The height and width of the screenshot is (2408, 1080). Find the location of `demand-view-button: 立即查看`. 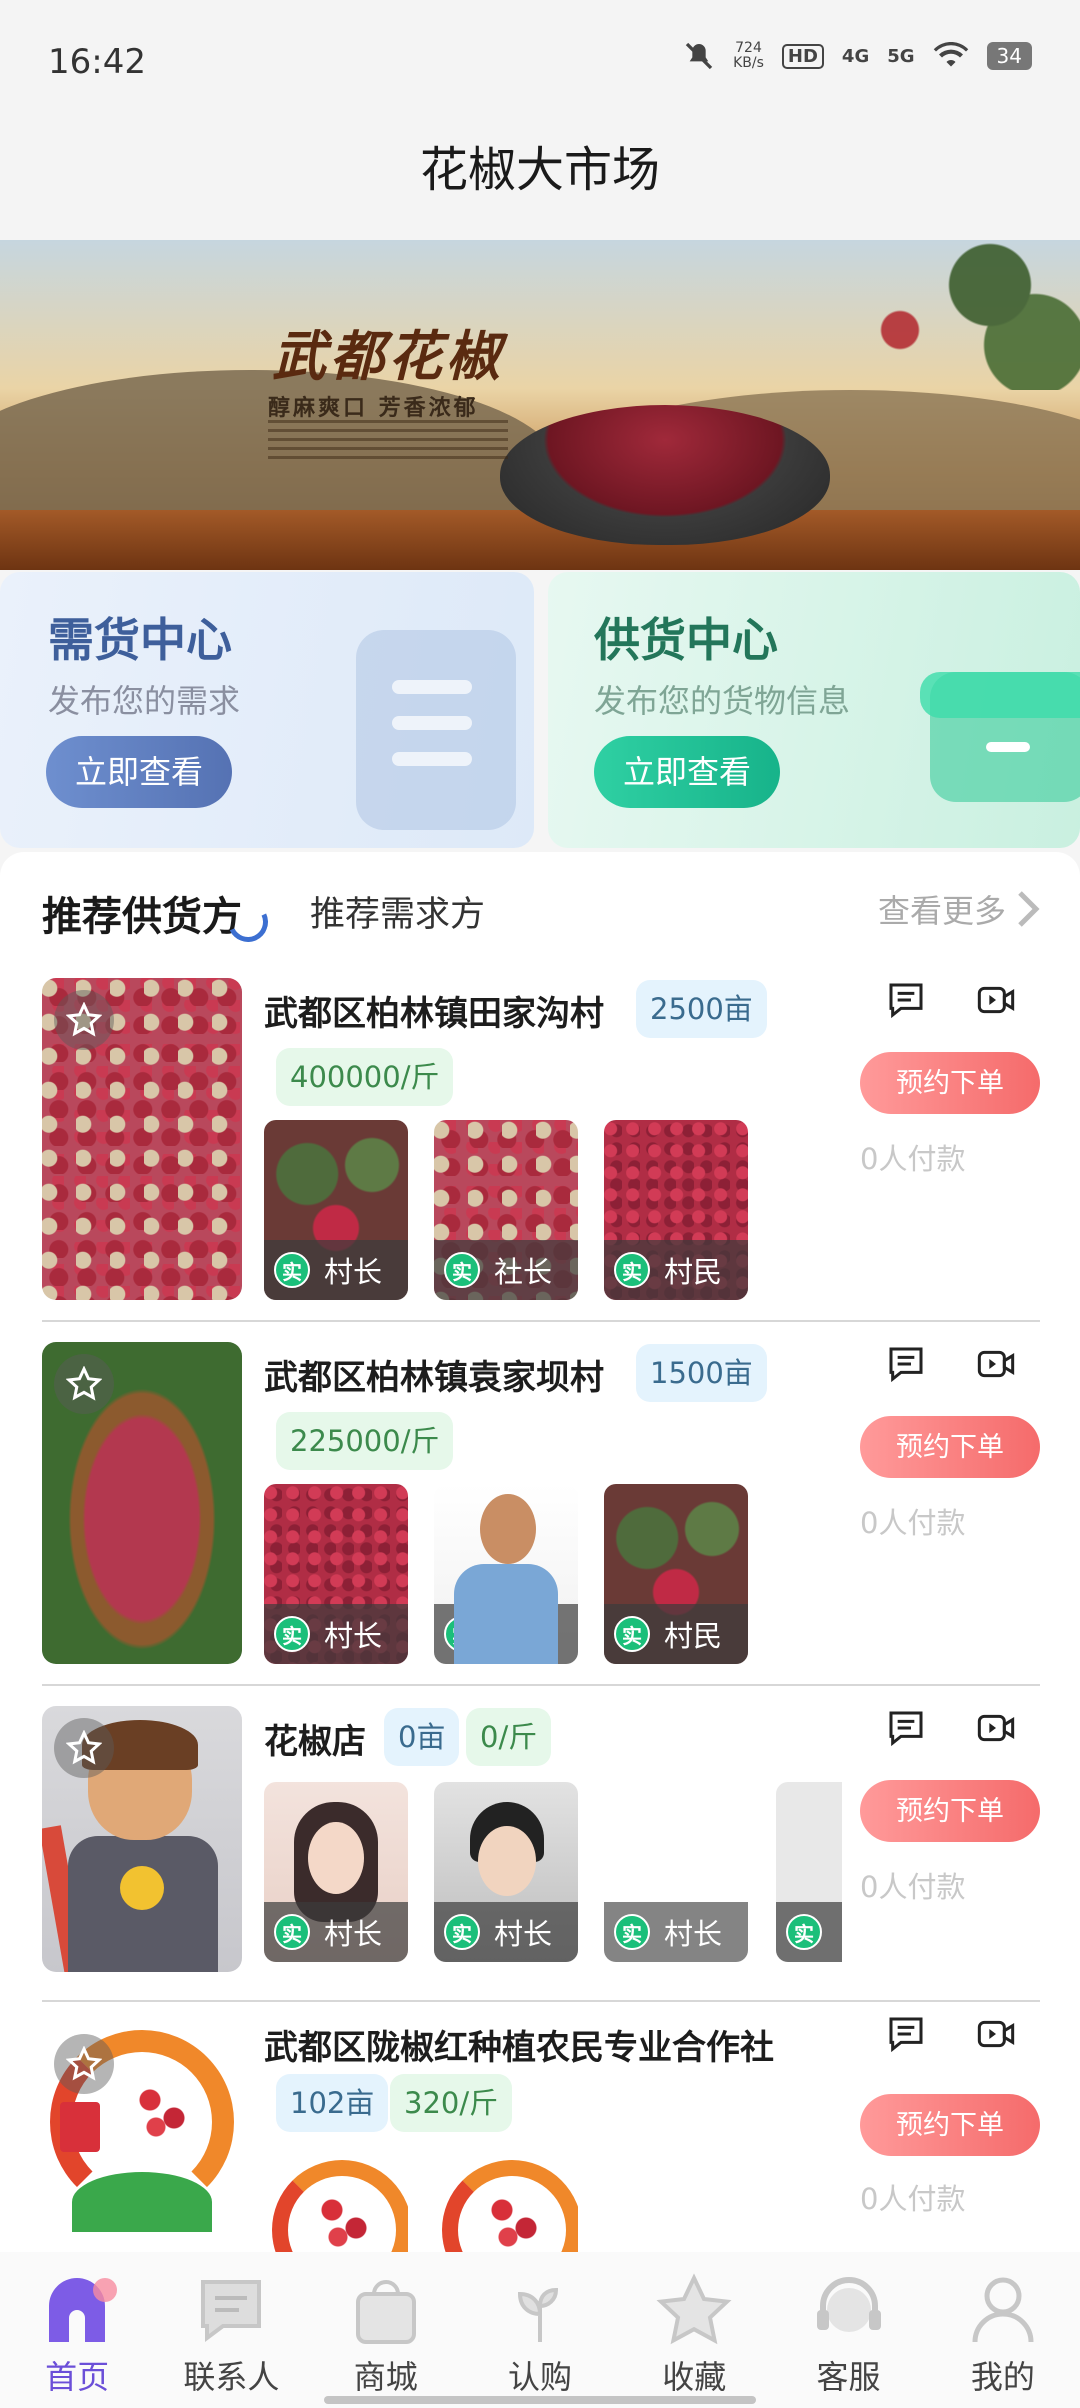

demand-view-button: 立即查看 is located at coordinates (139, 772).